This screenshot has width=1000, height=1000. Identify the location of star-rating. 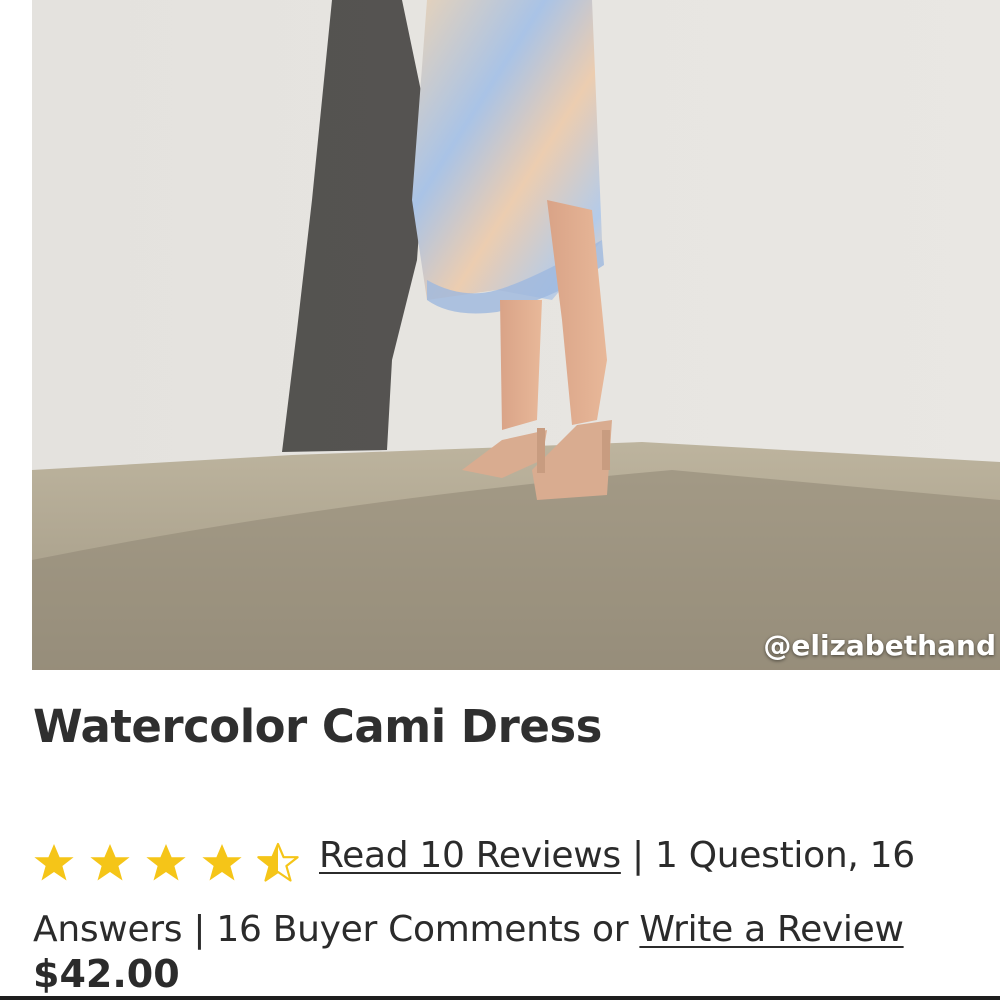
(166, 862).